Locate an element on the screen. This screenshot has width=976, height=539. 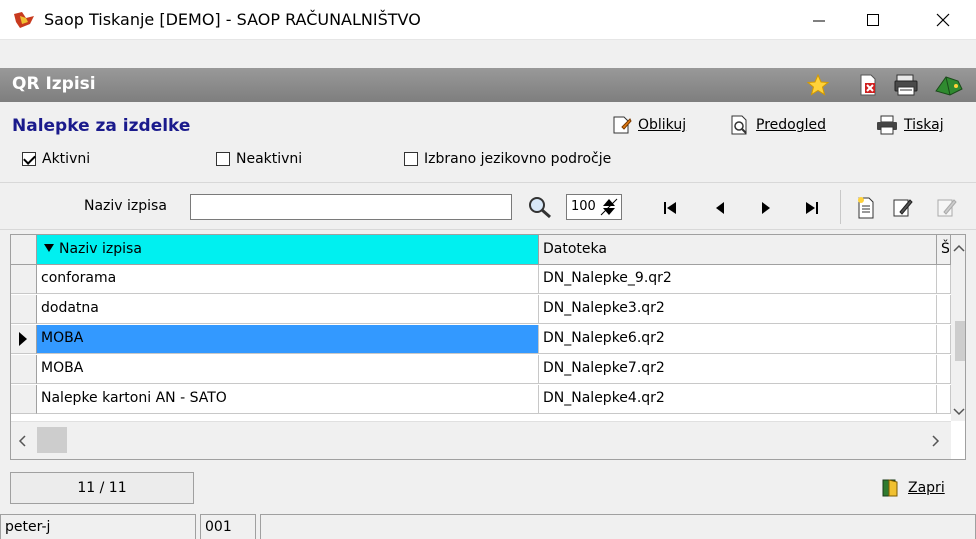
status-user: peter-j is located at coordinates (98, 526).